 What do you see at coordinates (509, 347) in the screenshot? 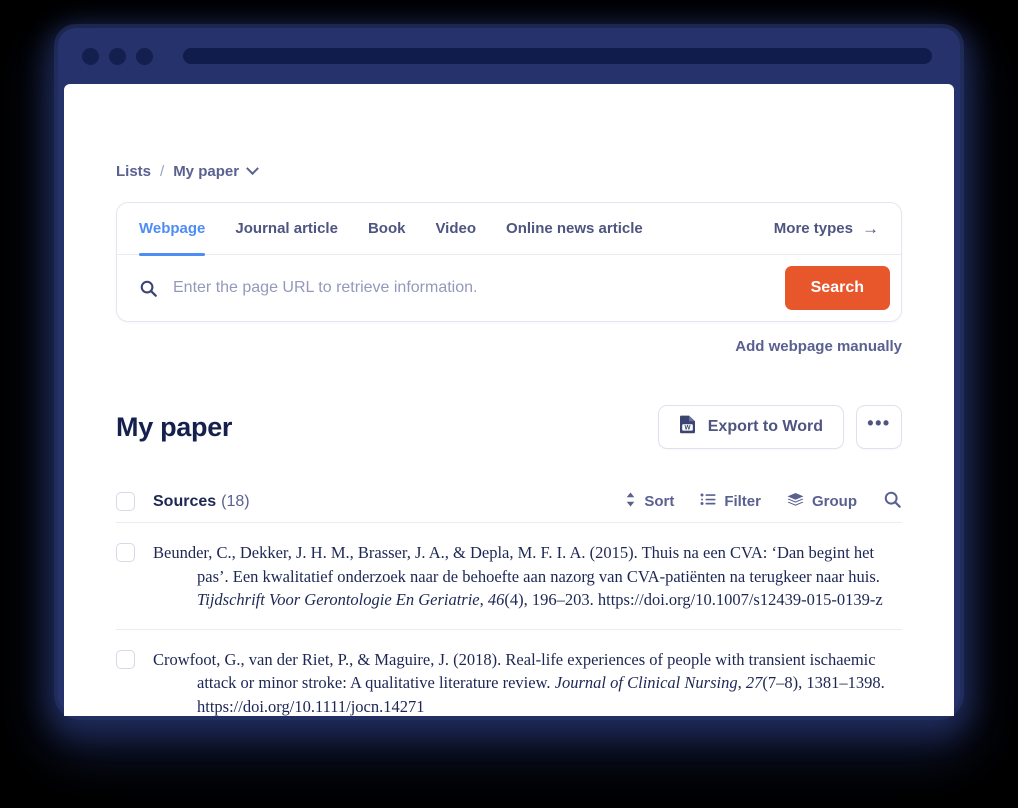
I see `add-manually-row: Add webpage manually` at bounding box center [509, 347].